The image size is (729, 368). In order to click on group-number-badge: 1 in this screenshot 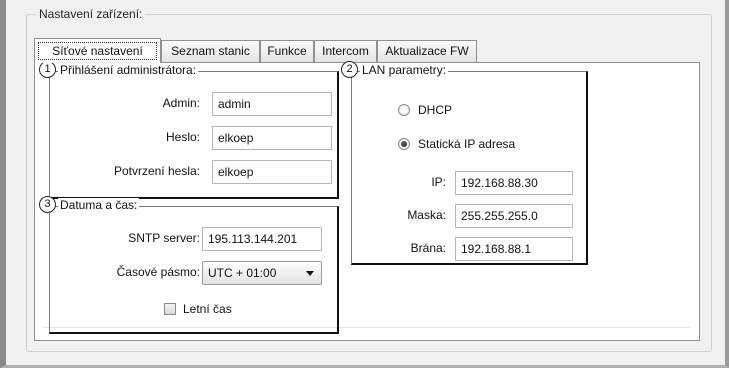, I will do `click(47, 69)`.